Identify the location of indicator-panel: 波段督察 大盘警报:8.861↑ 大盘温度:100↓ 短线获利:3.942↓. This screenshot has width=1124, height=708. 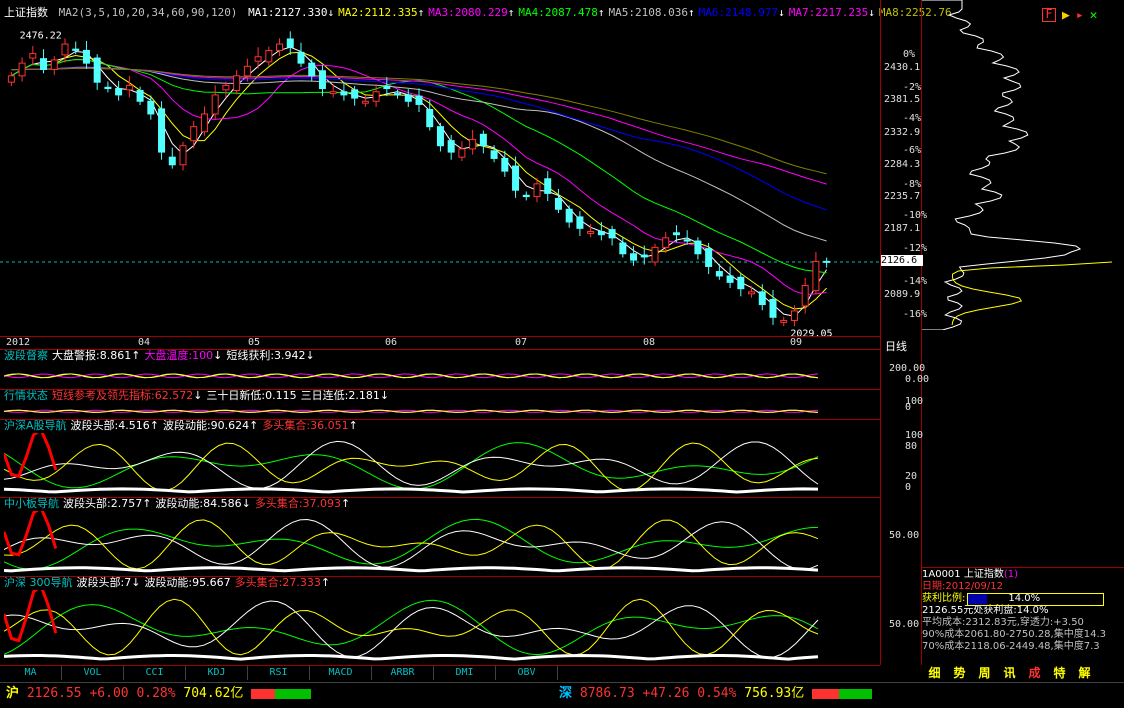
(440, 369).